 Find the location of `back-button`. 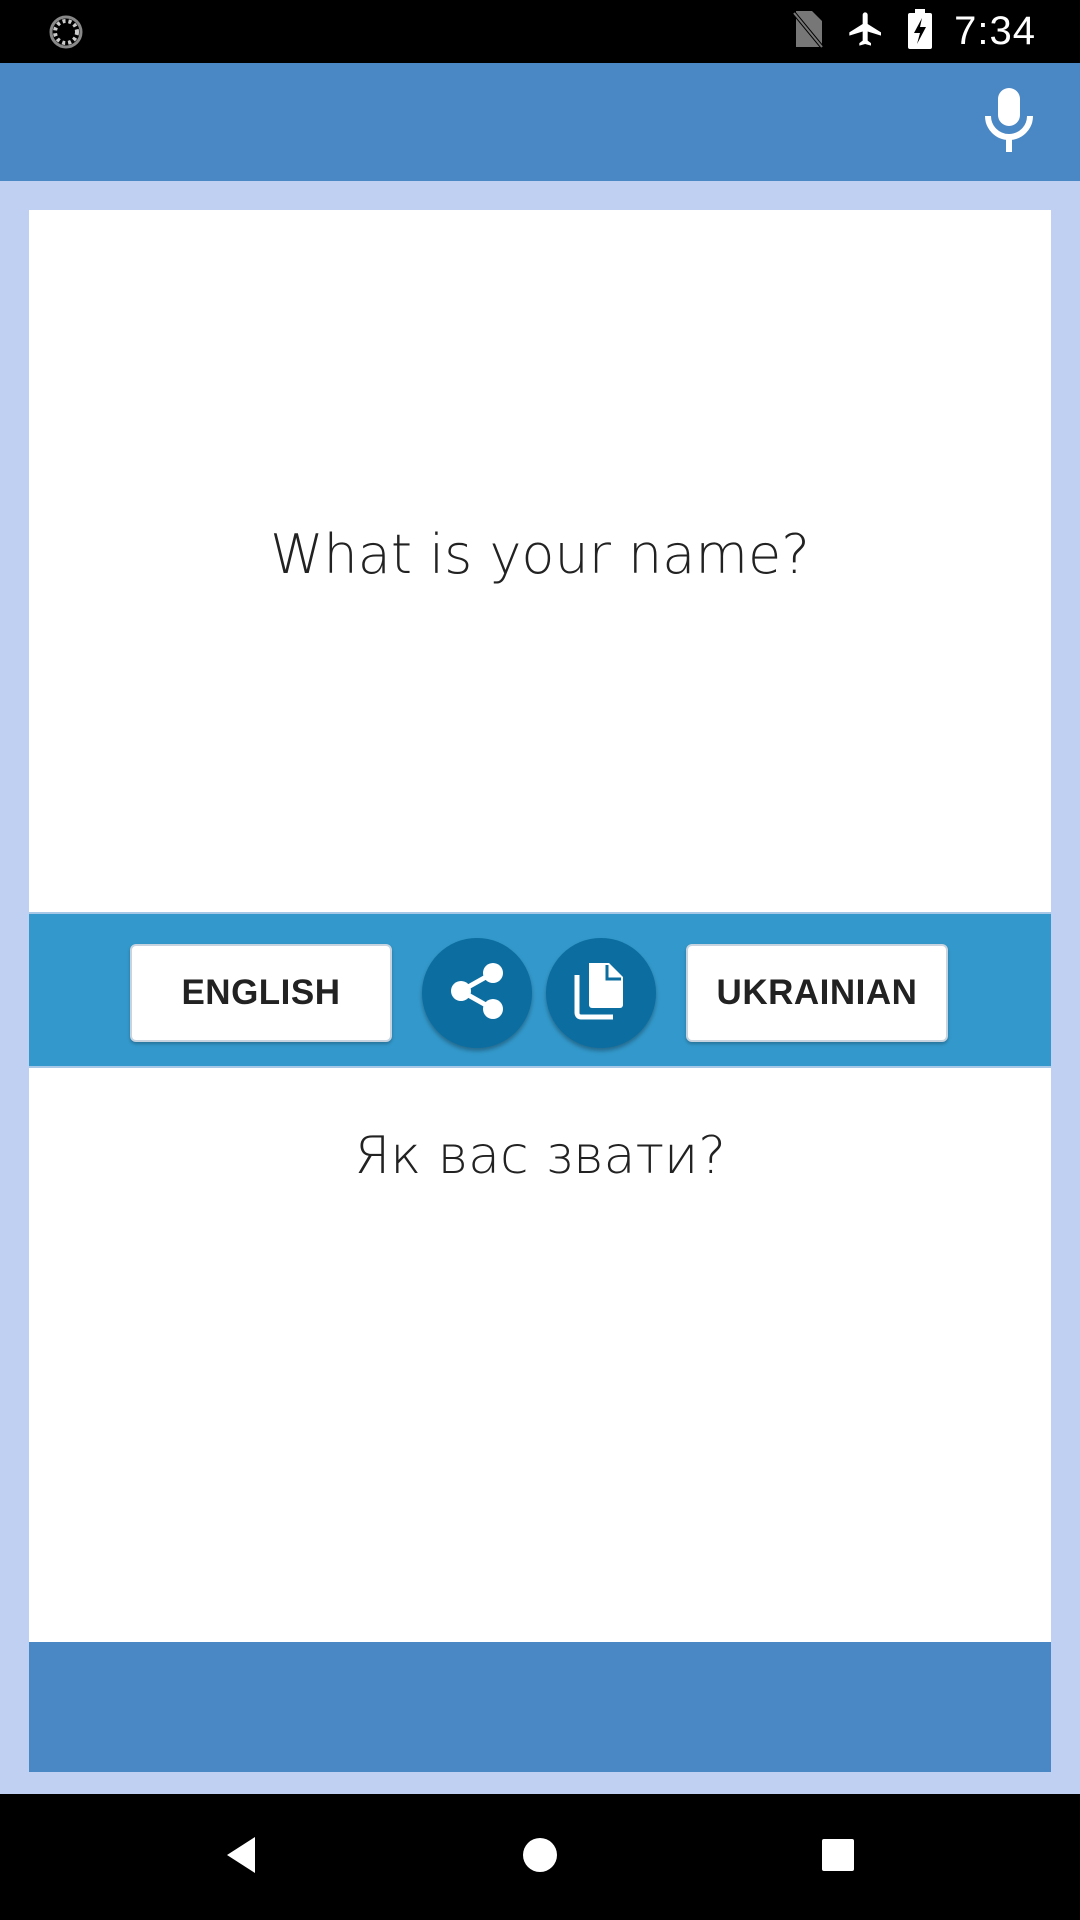

back-button is located at coordinates (241, 1857).